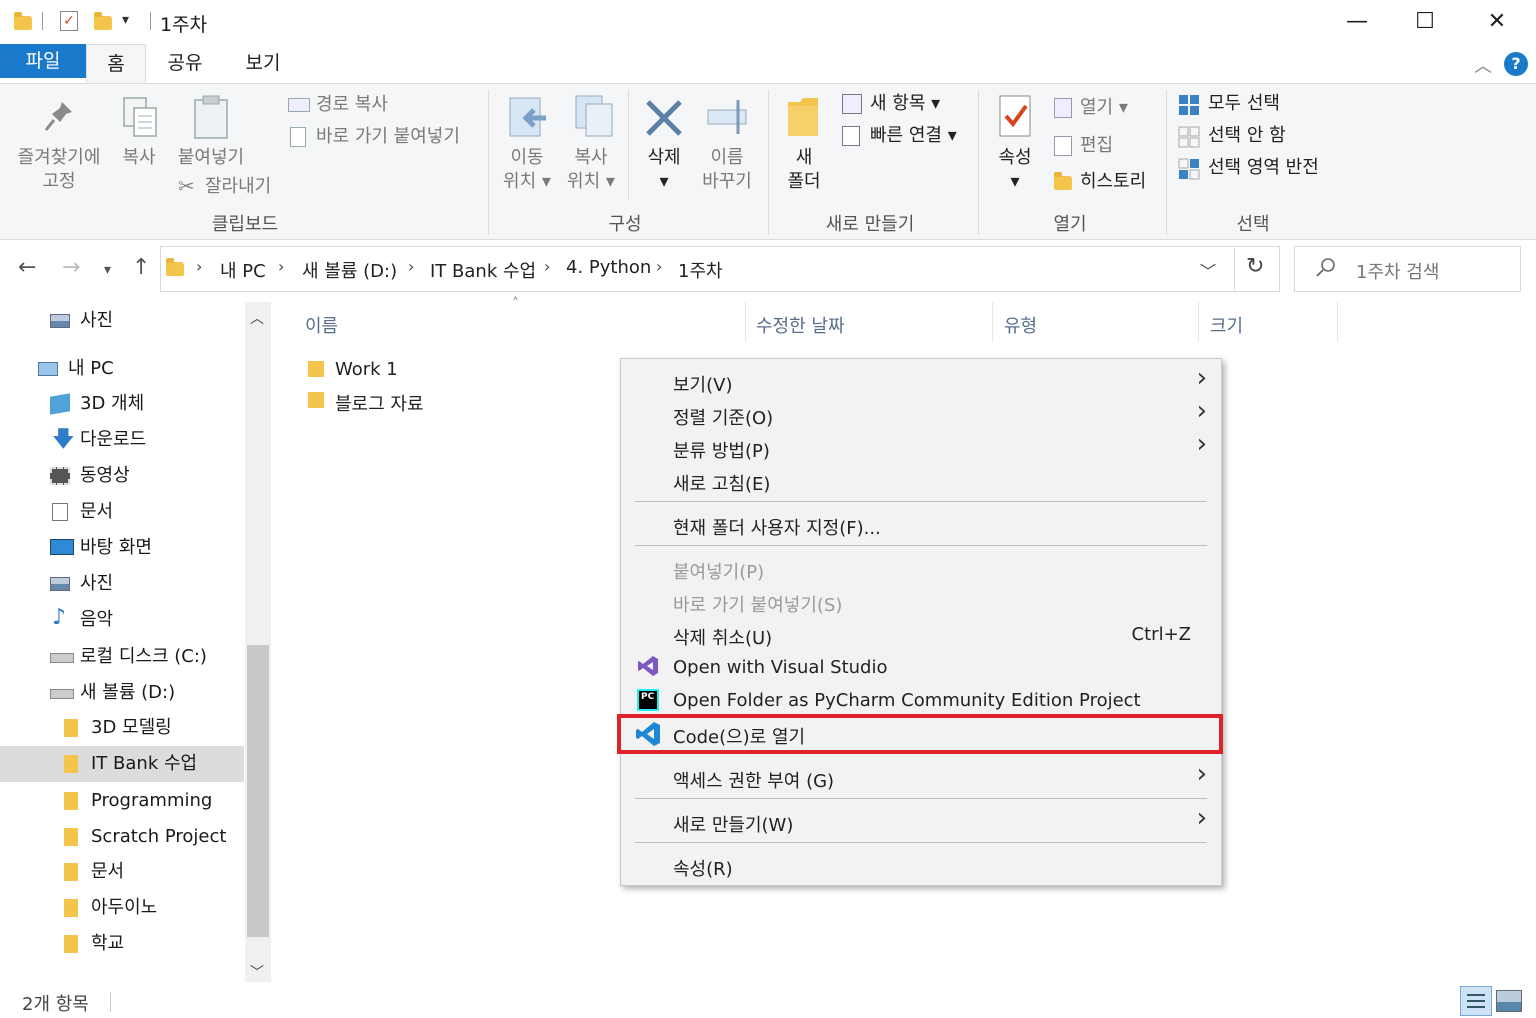  What do you see at coordinates (122, 548) in the screenshot?
I see `sidebar-item-desktop: 바탕 화면` at bounding box center [122, 548].